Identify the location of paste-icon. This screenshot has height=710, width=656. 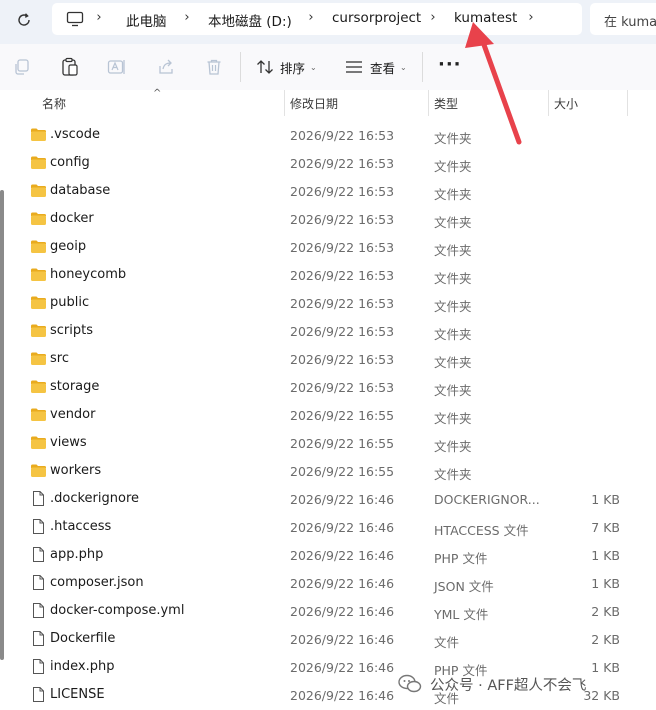
(70, 66).